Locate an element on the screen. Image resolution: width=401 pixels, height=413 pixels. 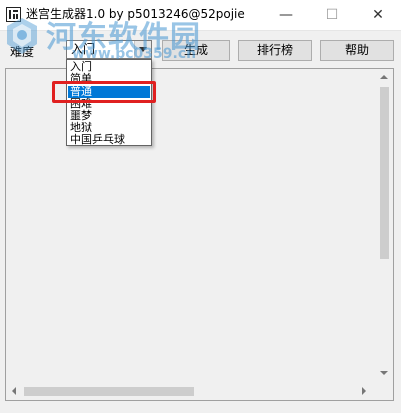
difficulty-select: 入门 is located at coordinates (109, 49).